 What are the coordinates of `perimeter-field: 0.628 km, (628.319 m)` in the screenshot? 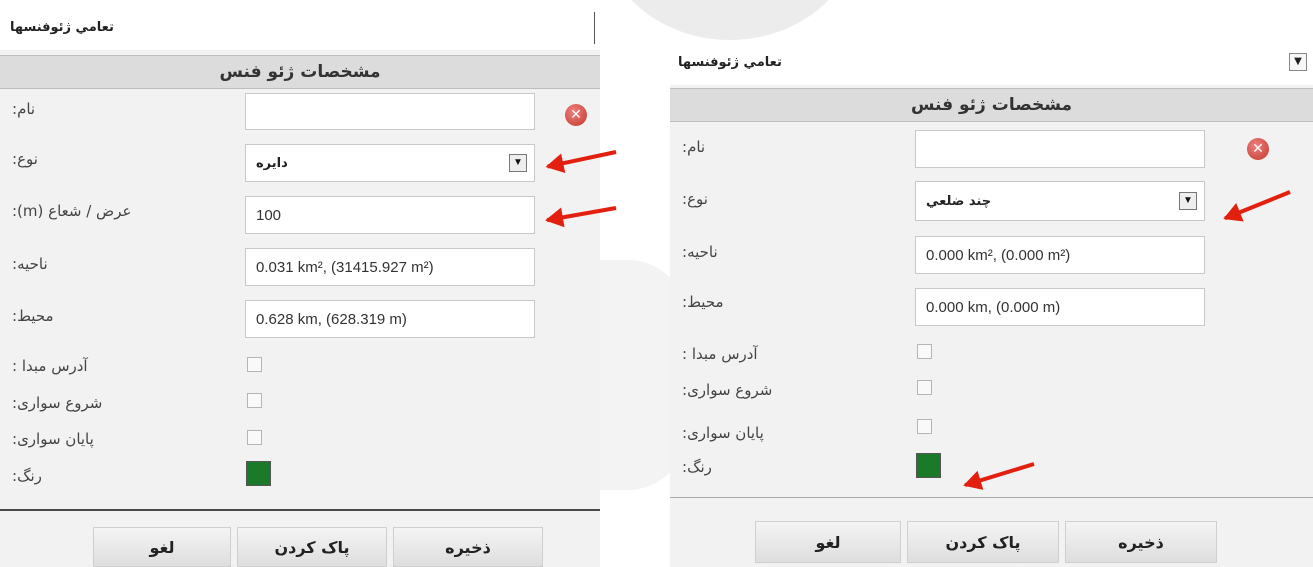 It's located at (390, 319).